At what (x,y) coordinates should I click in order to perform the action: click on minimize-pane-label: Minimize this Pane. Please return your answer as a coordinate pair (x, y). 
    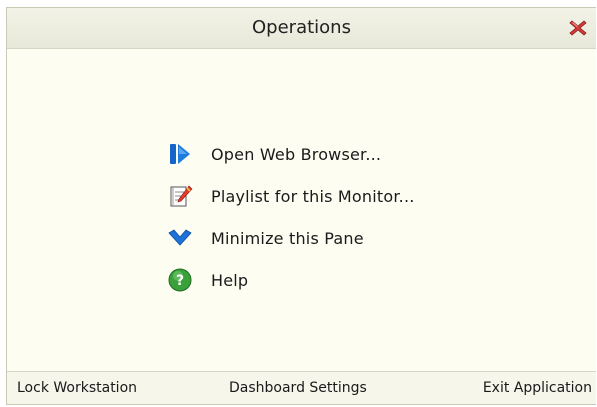
    Looking at the image, I should click on (287, 238).